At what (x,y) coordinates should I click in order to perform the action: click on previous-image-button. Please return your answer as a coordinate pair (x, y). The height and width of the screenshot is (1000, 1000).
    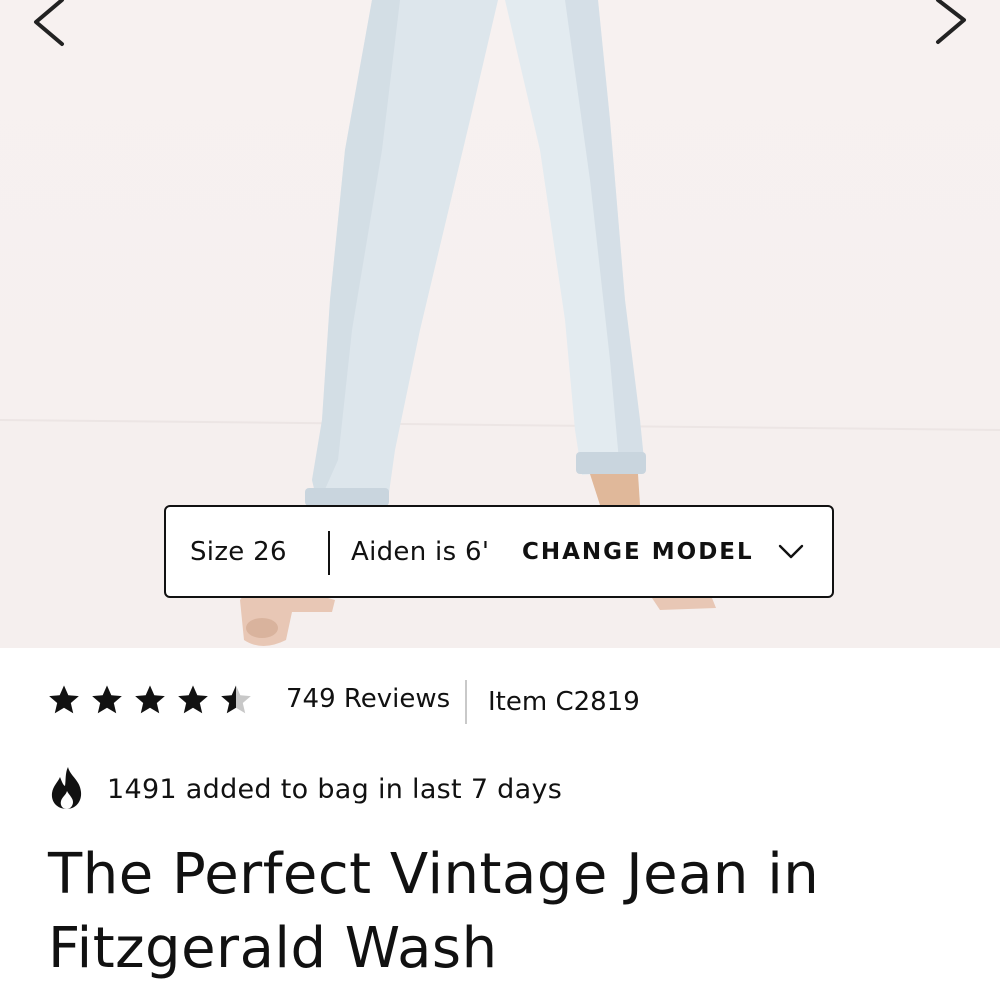
    Looking at the image, I should click on (50, 26).